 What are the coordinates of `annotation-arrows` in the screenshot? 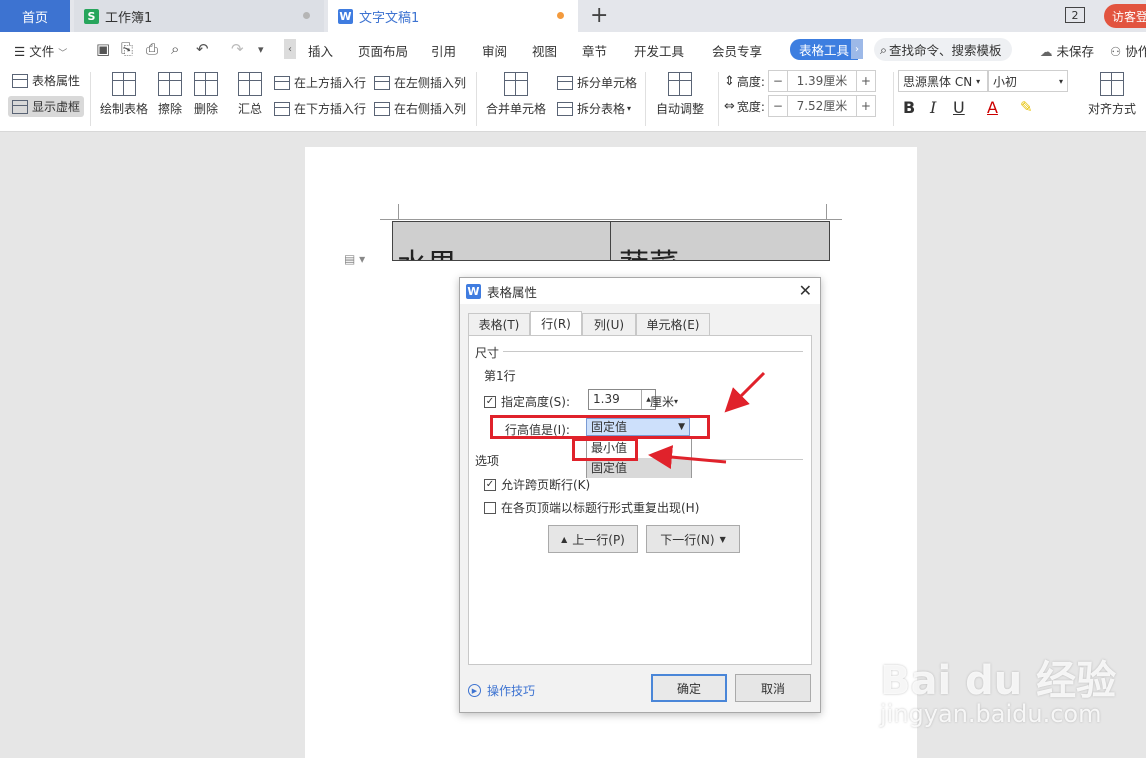 It's located at (707, 420).